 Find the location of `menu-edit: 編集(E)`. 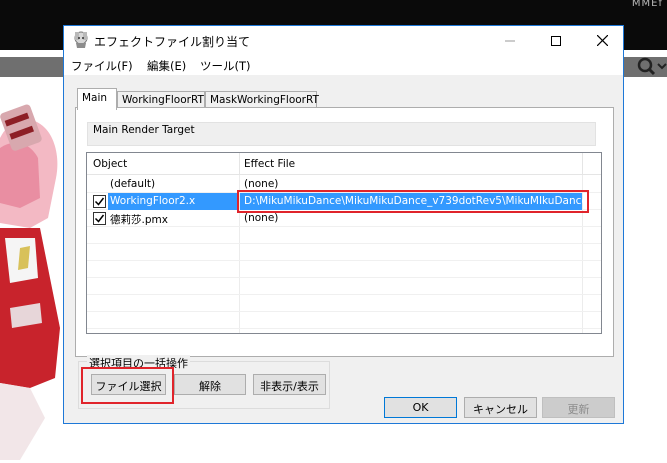

menu-edit: 編集(E) is located at coordinates (166, 66).